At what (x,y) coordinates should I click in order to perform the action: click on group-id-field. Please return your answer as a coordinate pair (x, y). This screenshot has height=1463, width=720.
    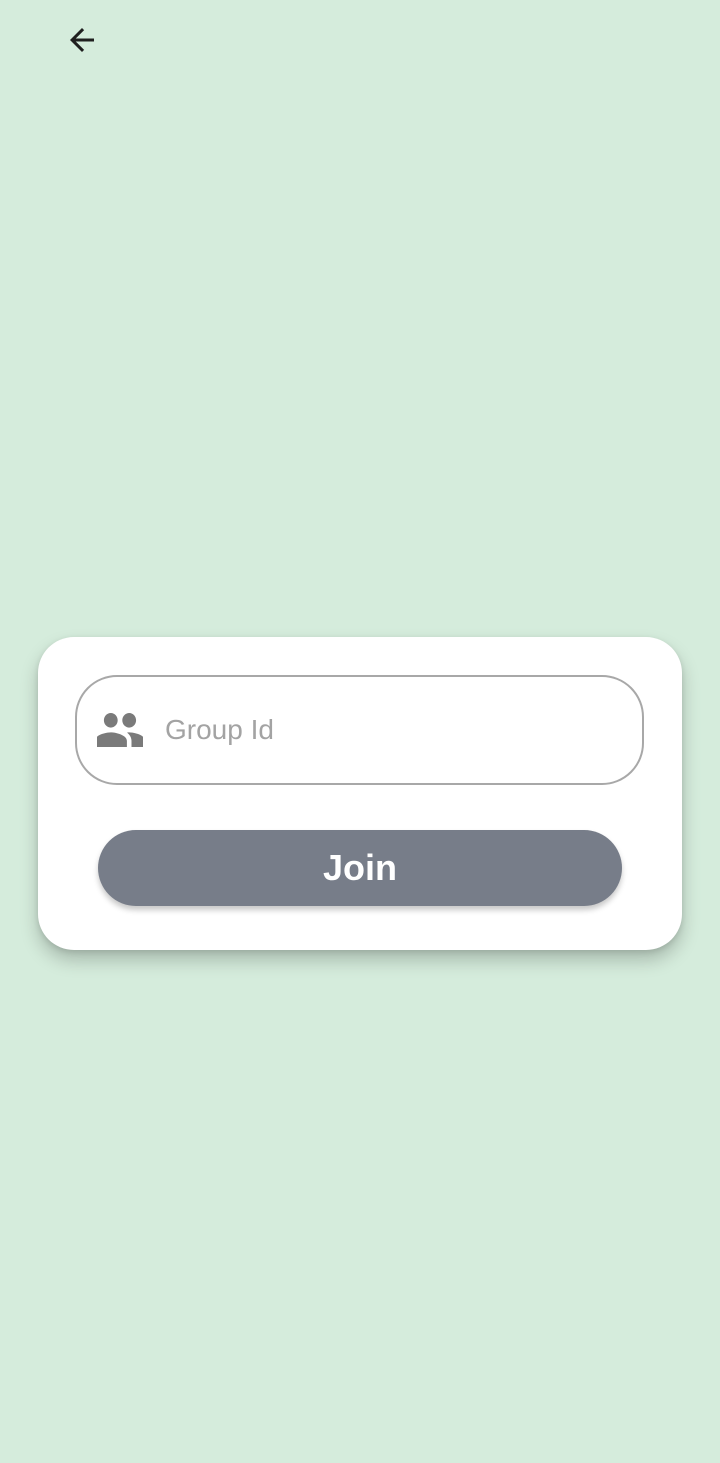
    Looking at the image, I should click on (359, 730).